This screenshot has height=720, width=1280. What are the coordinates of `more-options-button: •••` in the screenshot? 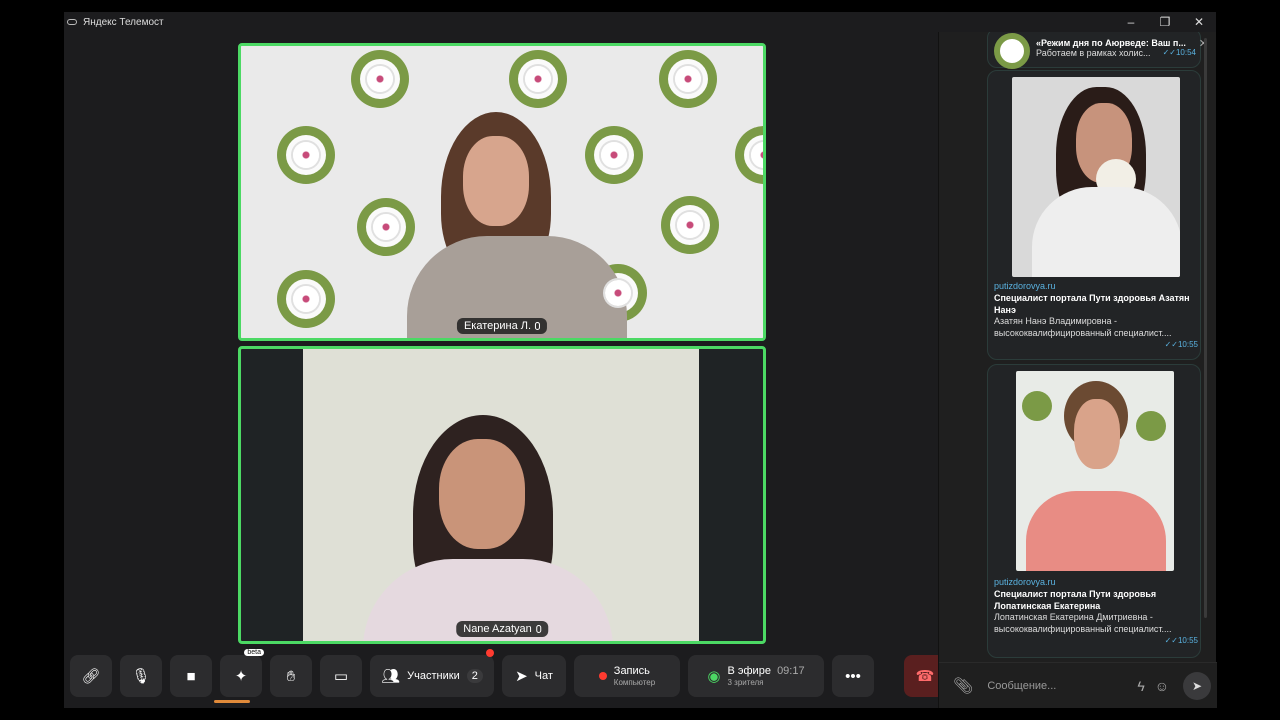 It's located at (853, 676).